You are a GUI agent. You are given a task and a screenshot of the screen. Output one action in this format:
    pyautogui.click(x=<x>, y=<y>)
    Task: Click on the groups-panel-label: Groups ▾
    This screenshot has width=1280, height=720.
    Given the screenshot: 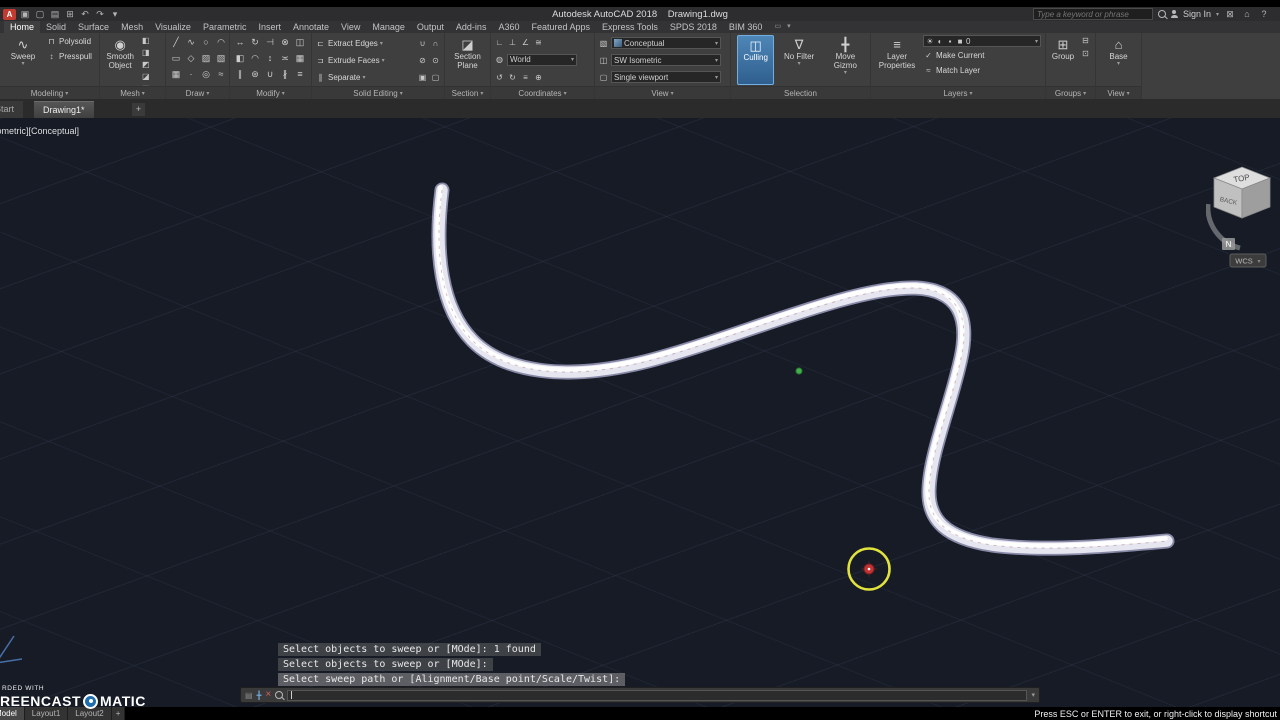 What is the action you would take?
    pyautogui.click(x=1070, y=92)
    